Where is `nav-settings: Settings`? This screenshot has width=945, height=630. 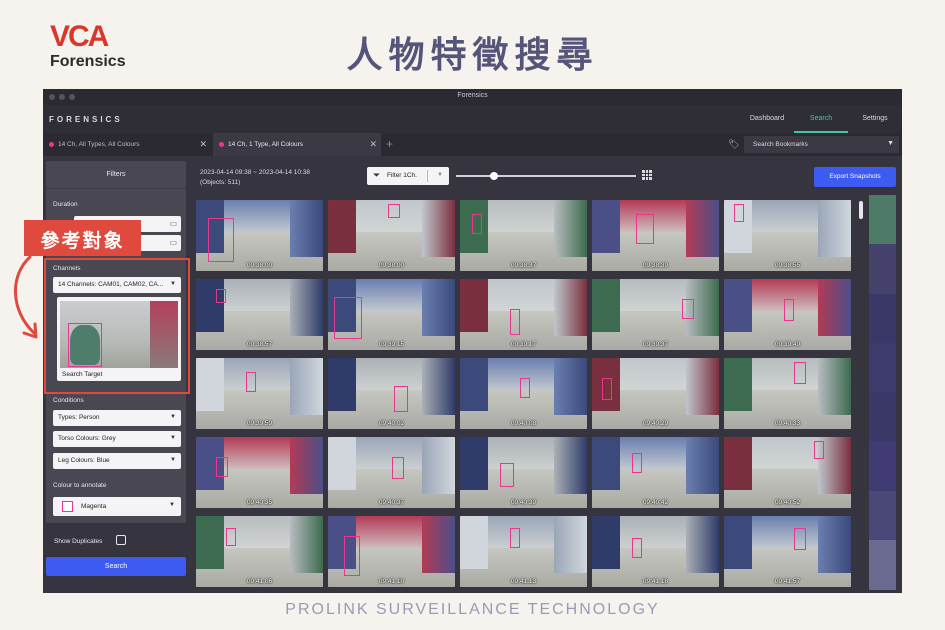
nav-settings: Settings is located at coordinates (875, 119).